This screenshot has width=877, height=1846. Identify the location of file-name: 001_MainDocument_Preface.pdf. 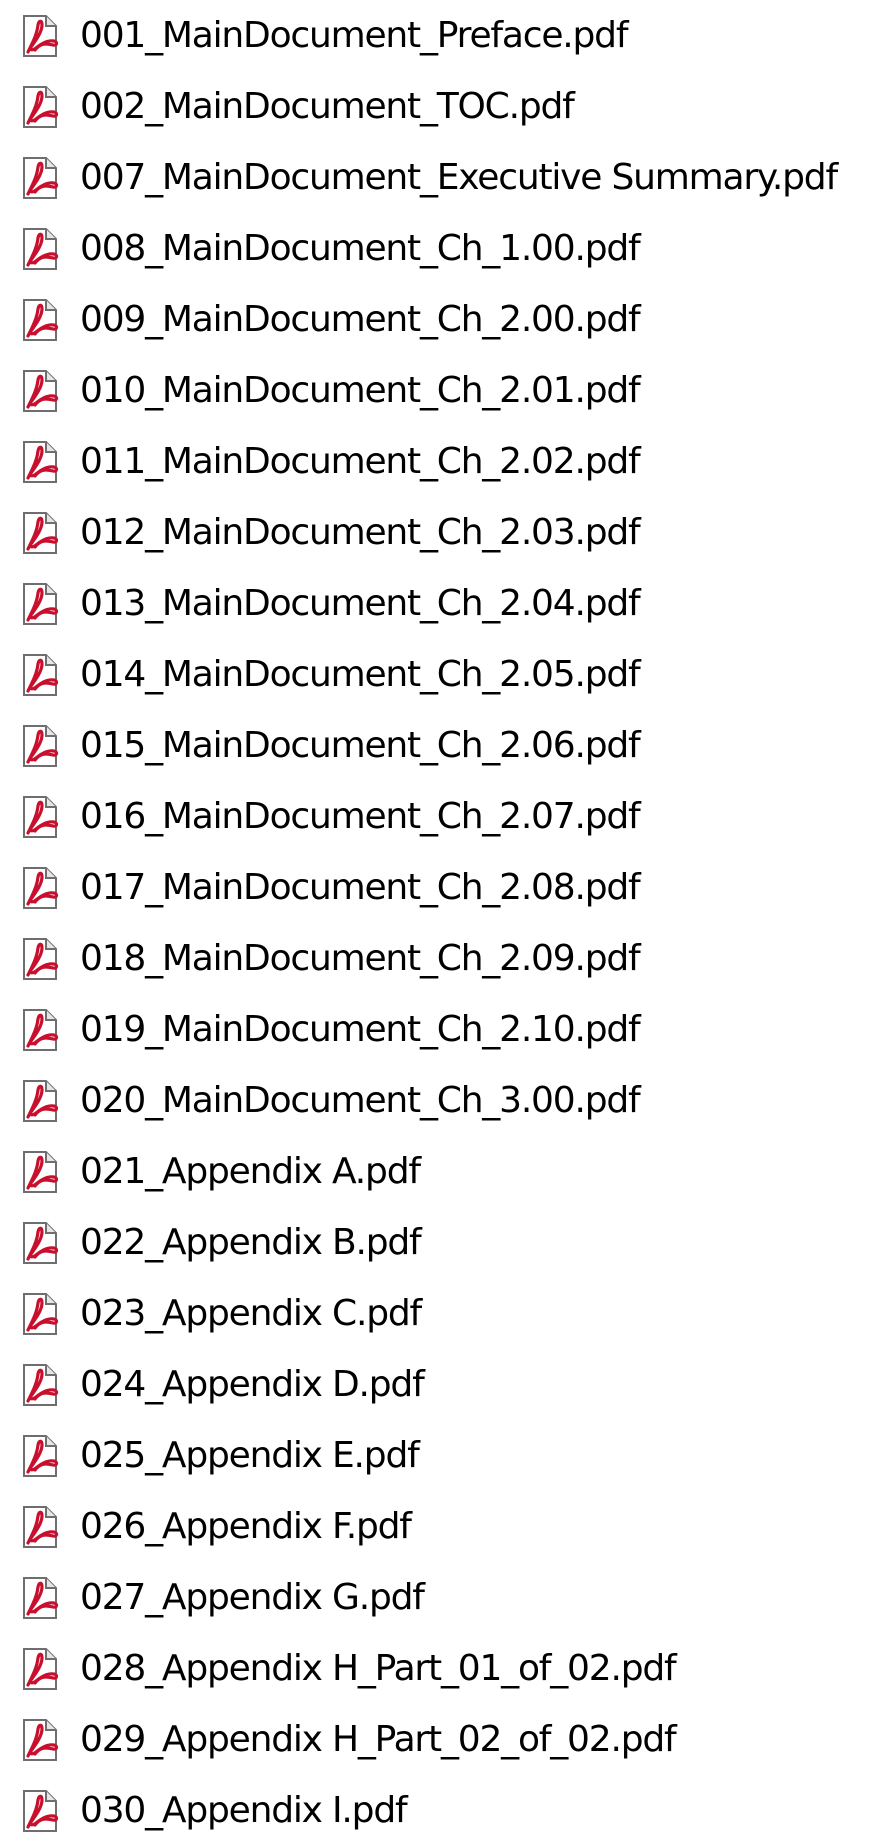
(354, 35).